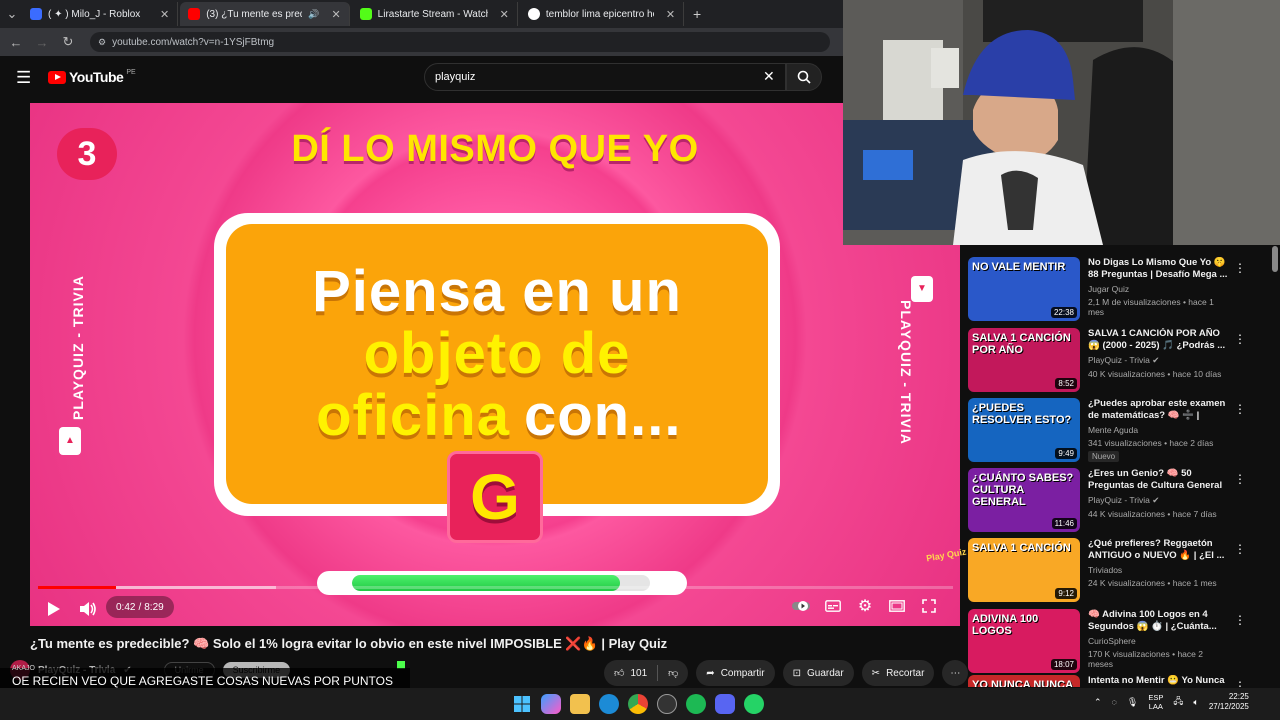 The width and height of the screenshot is (1280, 720). Describe the element at coordinates (1132, 702) in the screenshot. I see `microphone-icon: 🎙︎` at that location.